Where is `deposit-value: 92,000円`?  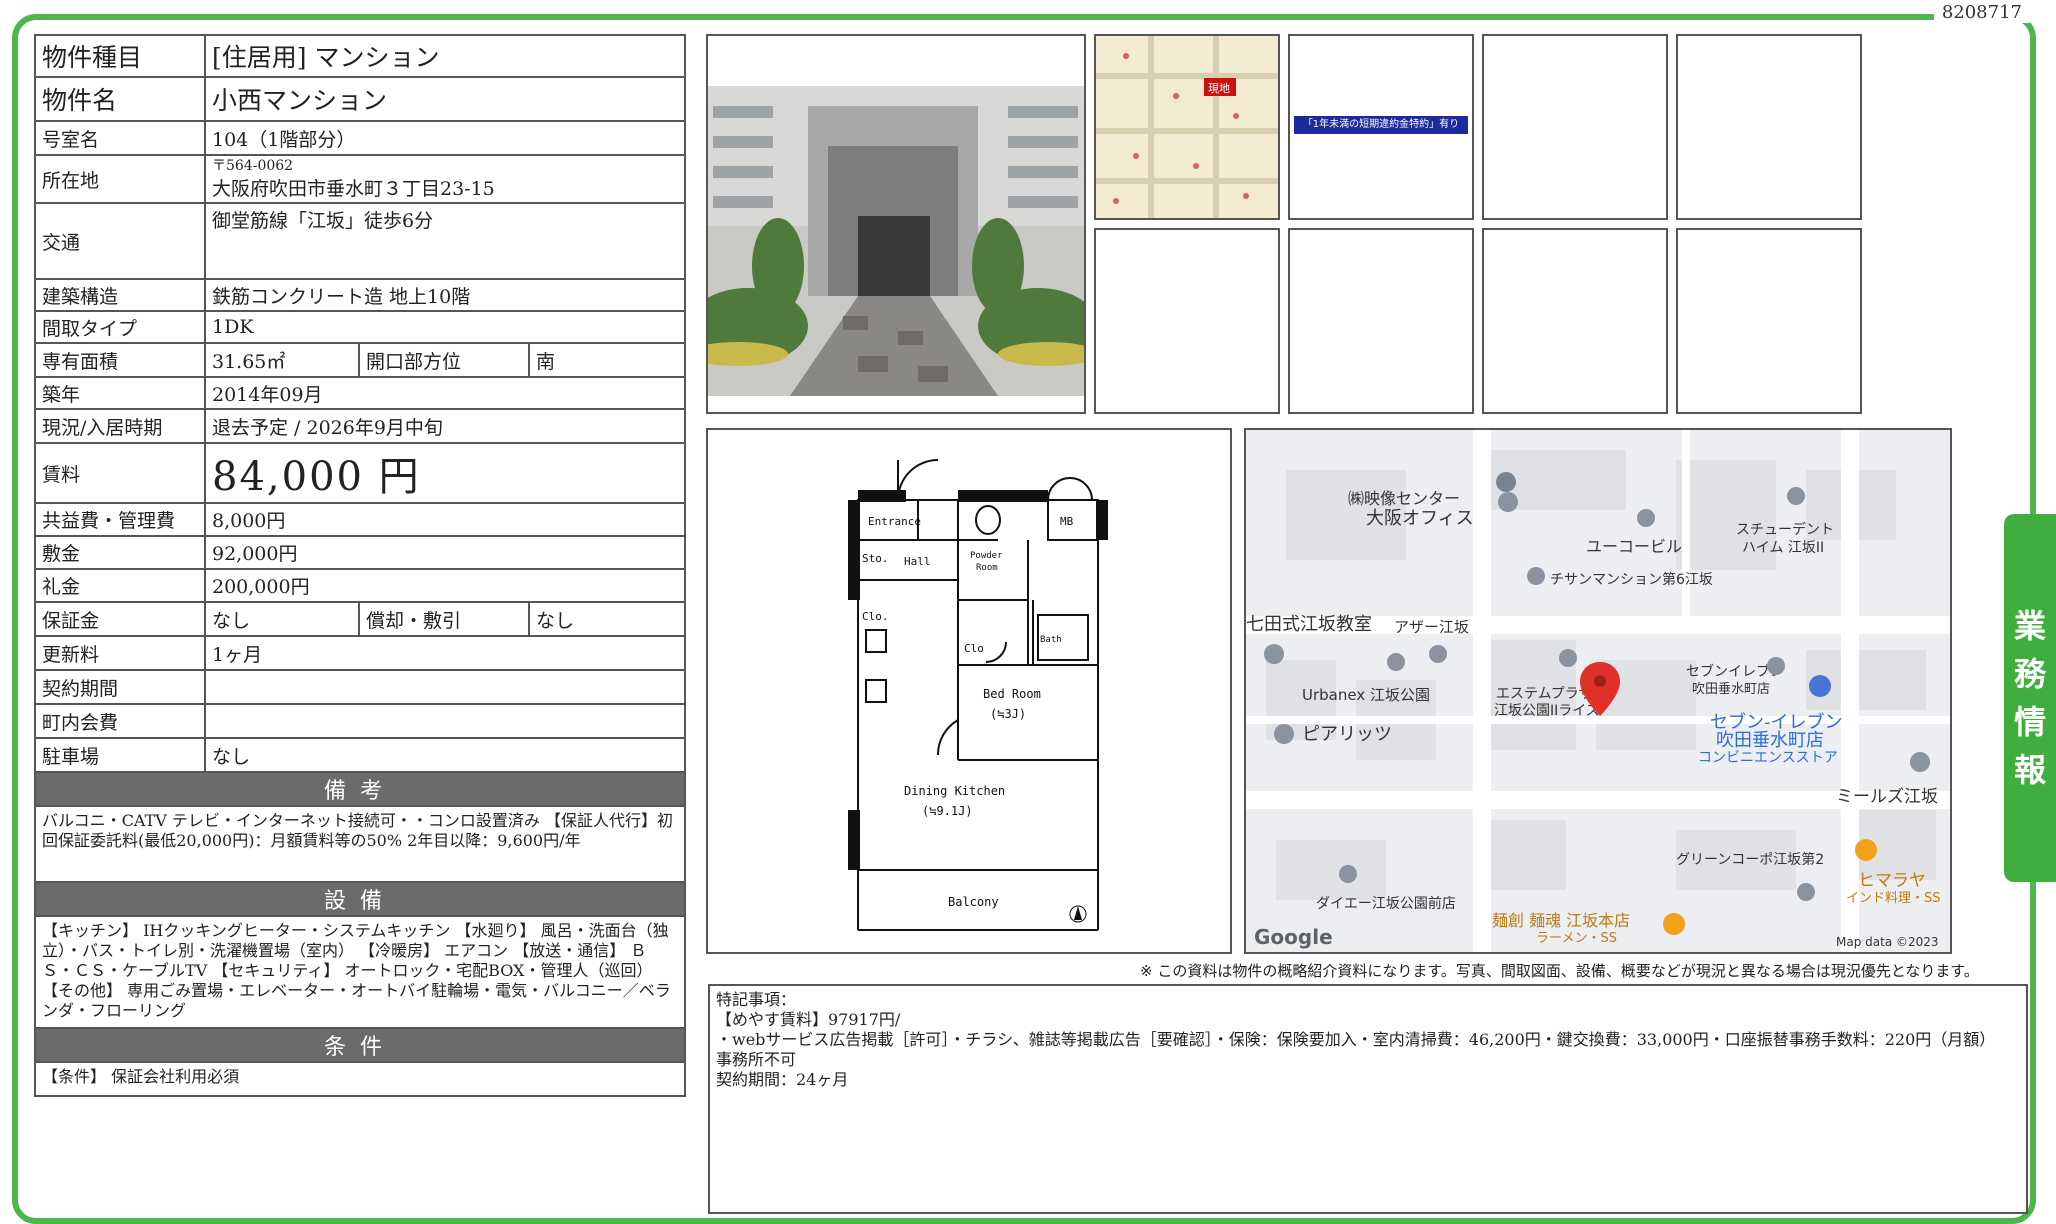 deposit-value: 92,000円 is located at coordinates (445, 552).